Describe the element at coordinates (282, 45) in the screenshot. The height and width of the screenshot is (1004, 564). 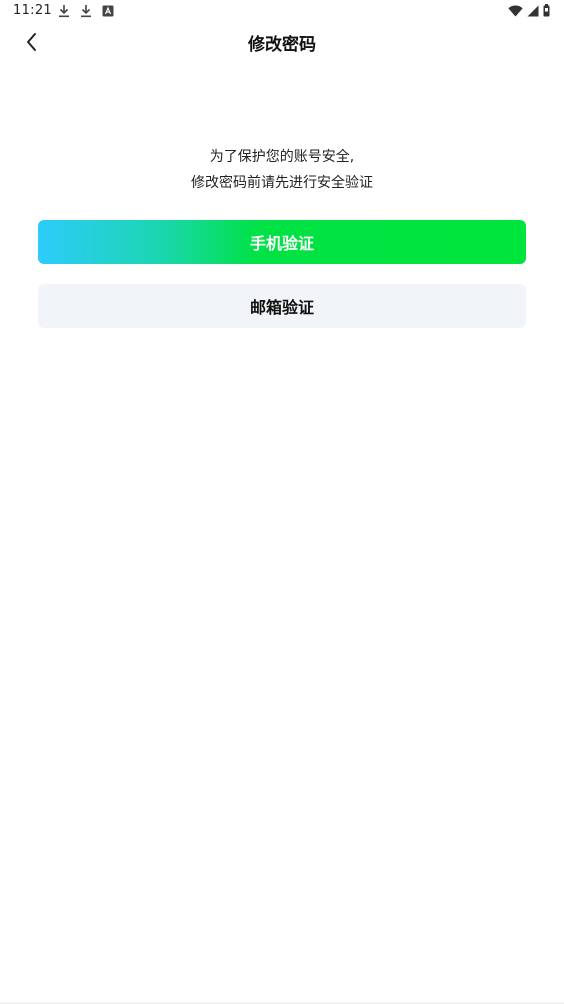
I see `page-title: 修改密码` at that location.